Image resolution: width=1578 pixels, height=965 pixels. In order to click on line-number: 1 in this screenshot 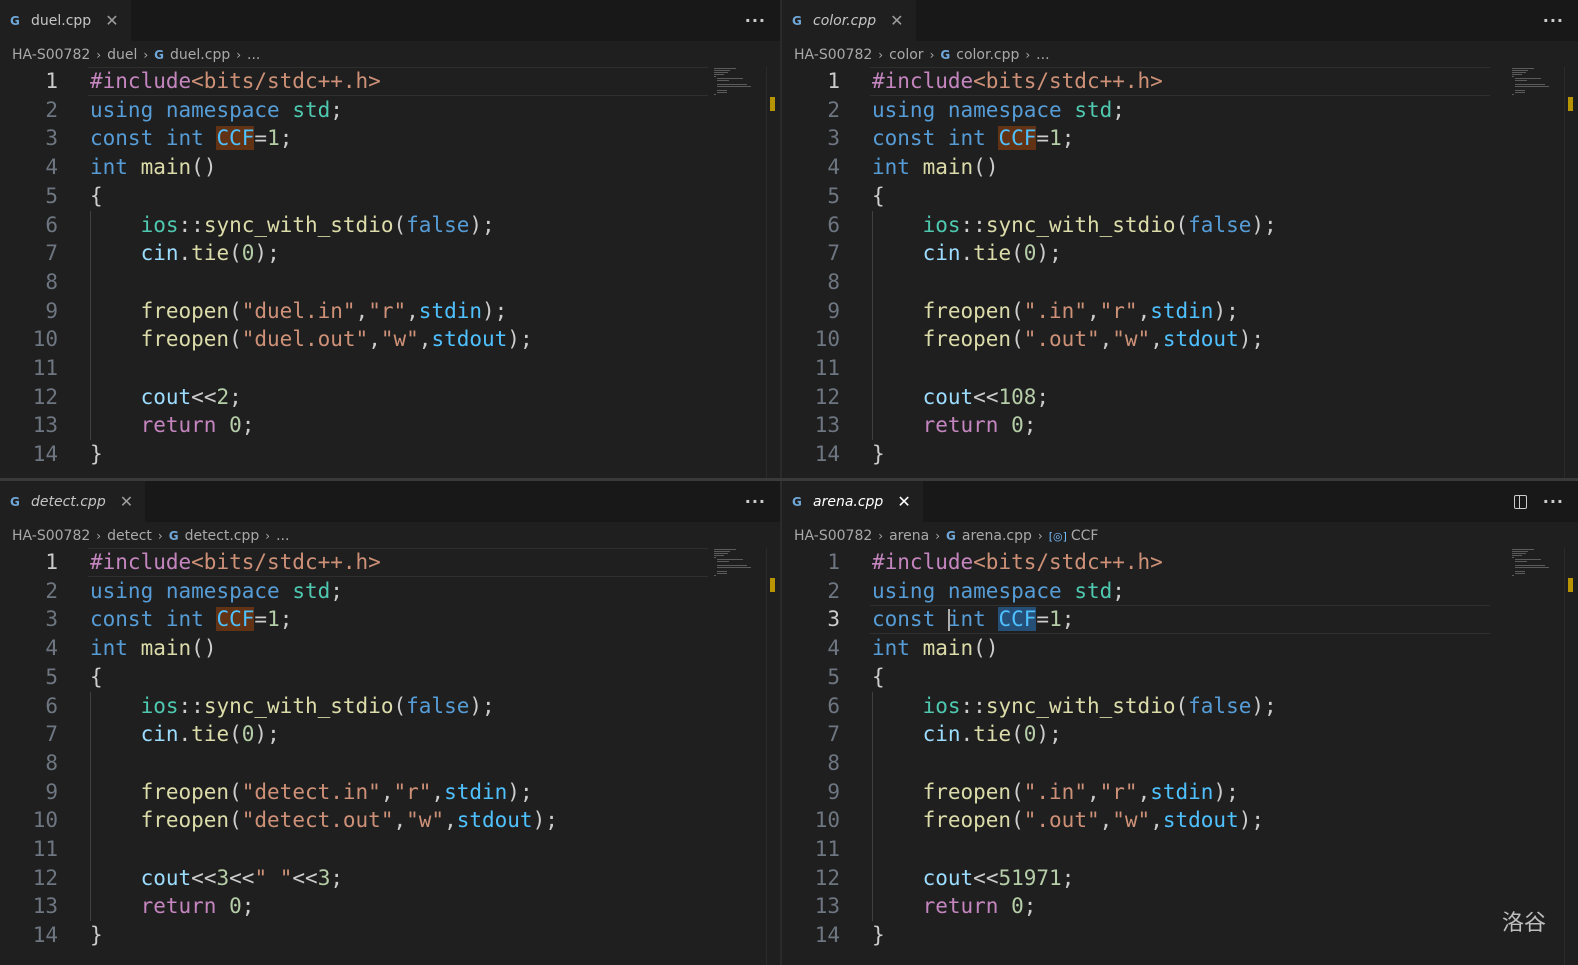, I will do `click(51, 81)`.